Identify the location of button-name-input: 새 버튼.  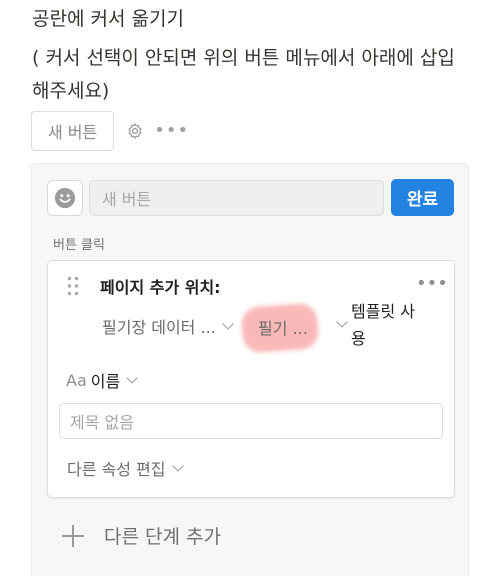
(236, 198).